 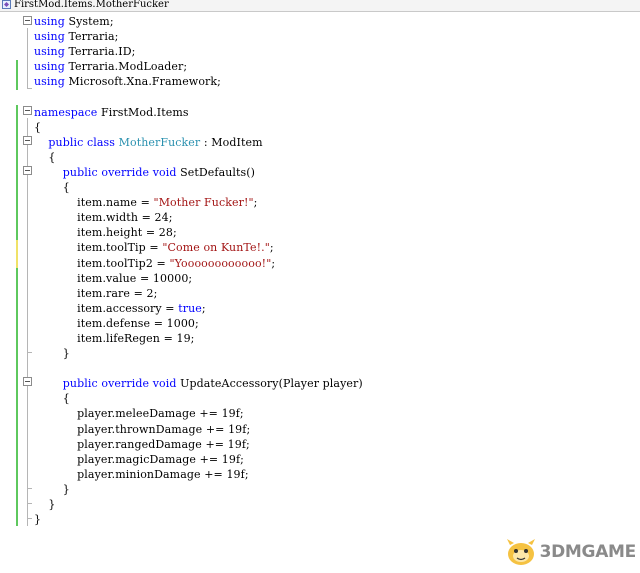 I want to click on collapse-namespace-button, so click(x=27, y=110).